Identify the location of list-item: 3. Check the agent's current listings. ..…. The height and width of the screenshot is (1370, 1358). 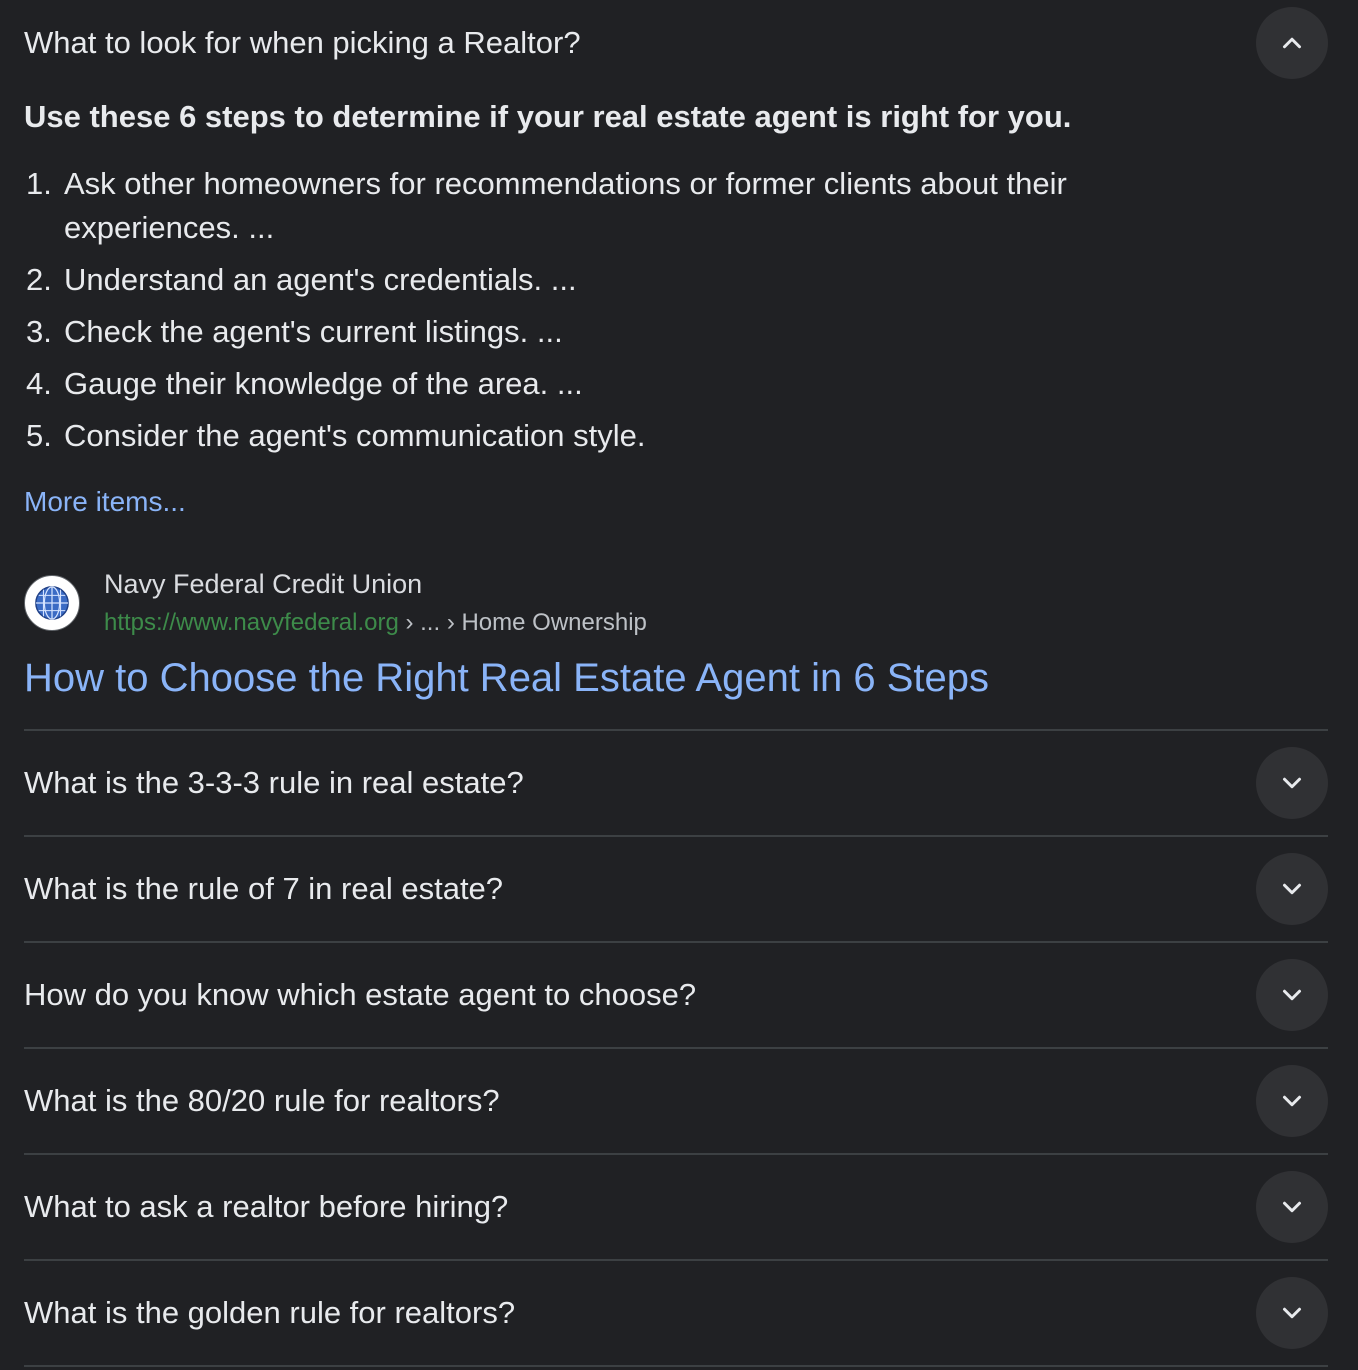
(599, 332).